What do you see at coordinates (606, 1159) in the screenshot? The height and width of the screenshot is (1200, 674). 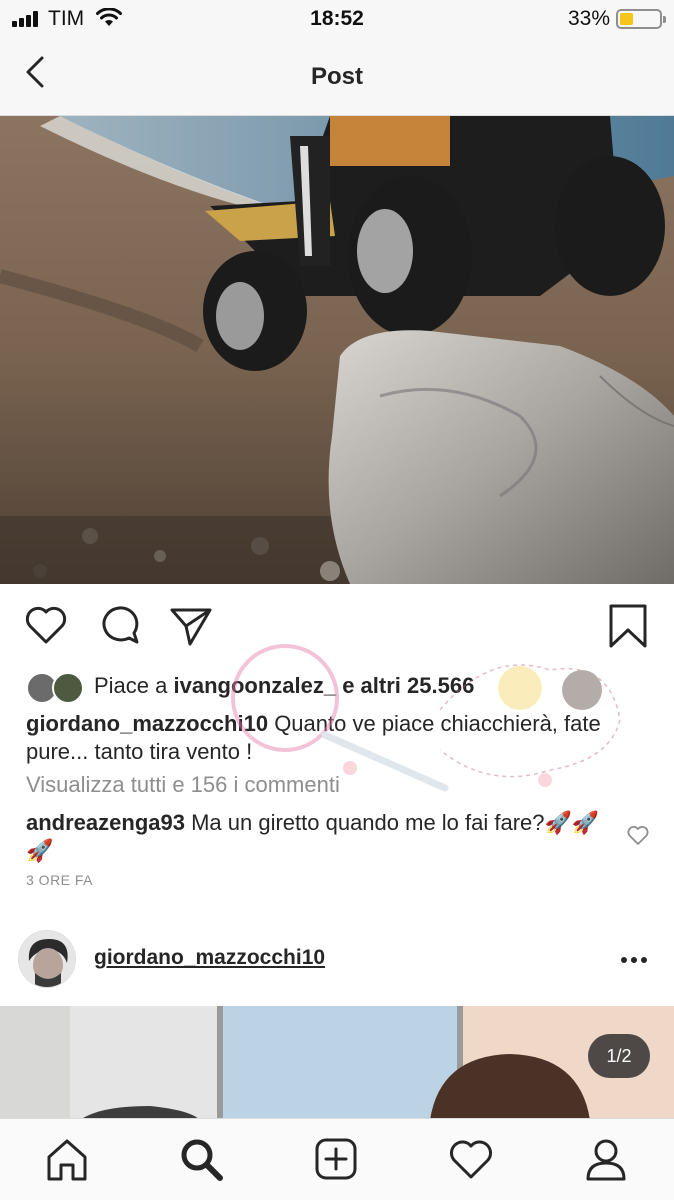 I see `profile-icon` at bounding box center [606, 1159].